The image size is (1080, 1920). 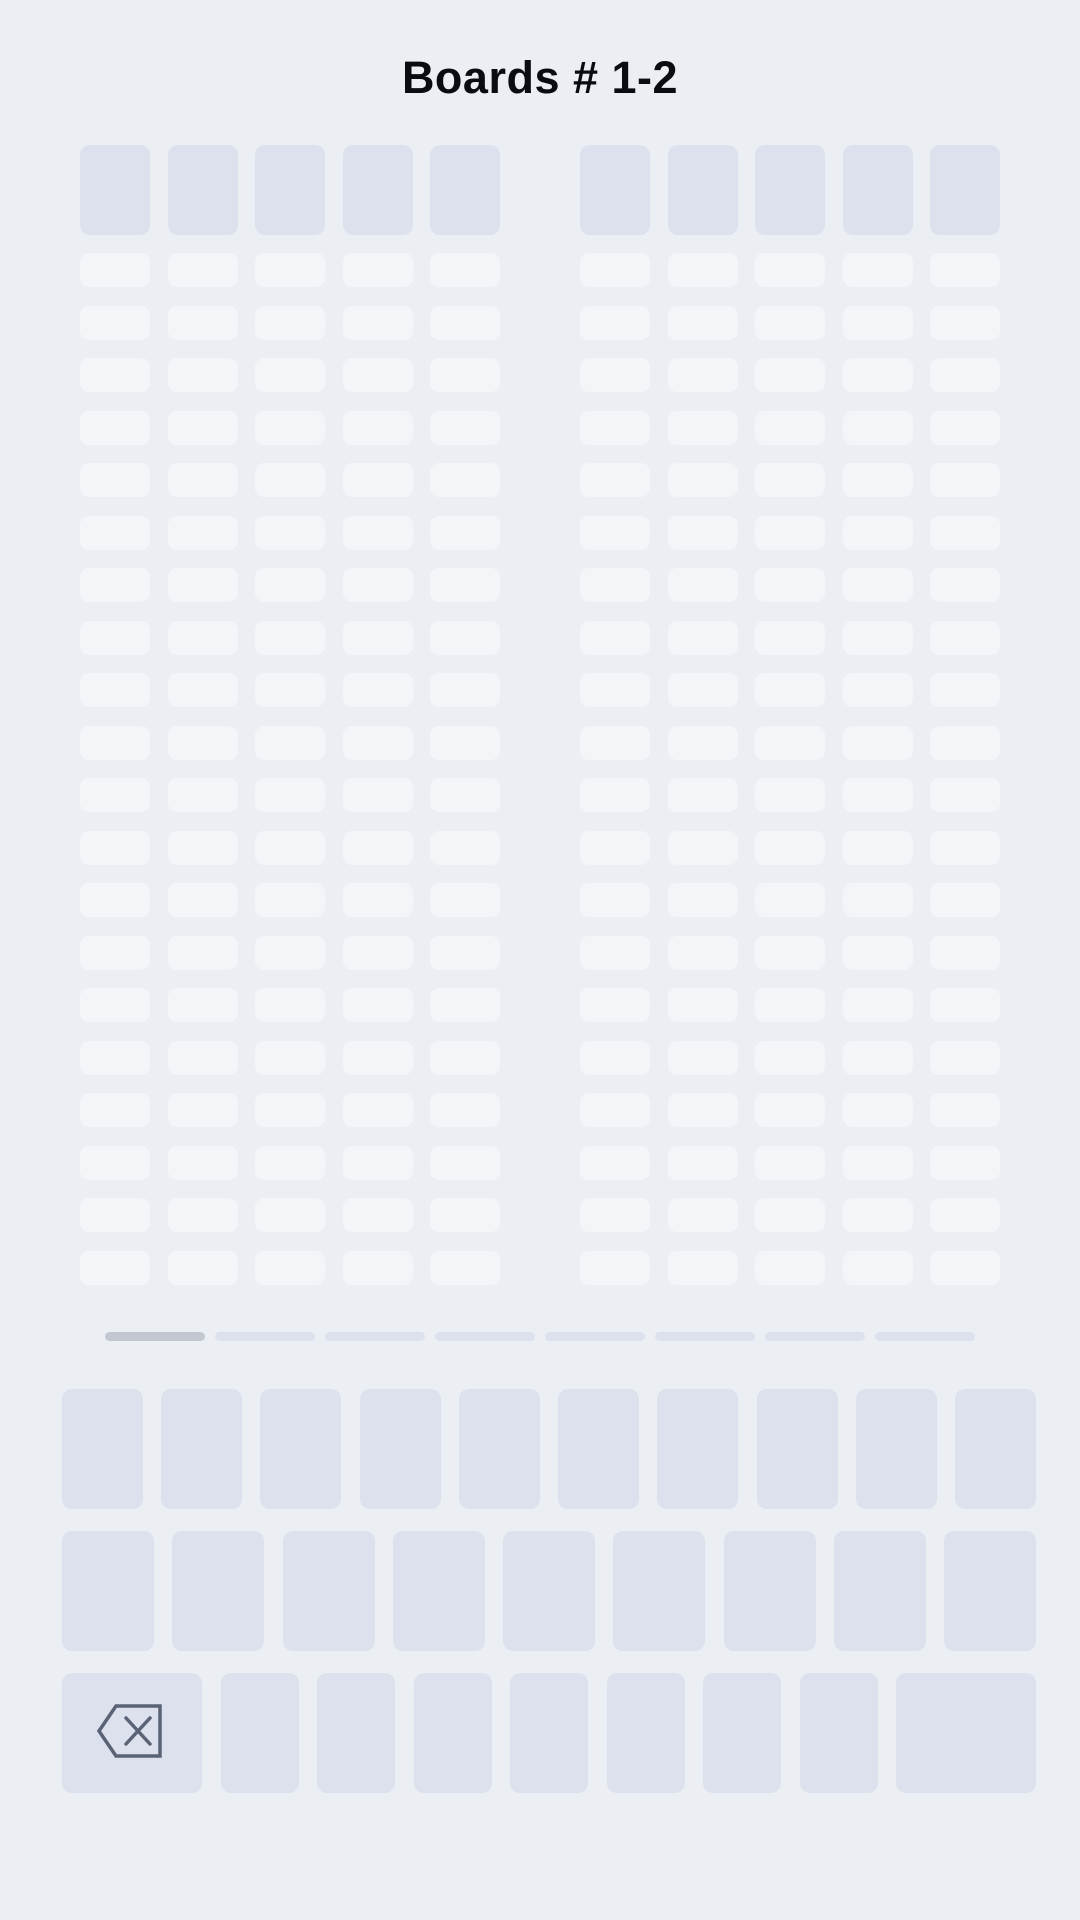 What do you see at coordinates (540, 77) in the screenshot?
I see `page-title: Boards # 1-2` at bounding box center [540, 77].